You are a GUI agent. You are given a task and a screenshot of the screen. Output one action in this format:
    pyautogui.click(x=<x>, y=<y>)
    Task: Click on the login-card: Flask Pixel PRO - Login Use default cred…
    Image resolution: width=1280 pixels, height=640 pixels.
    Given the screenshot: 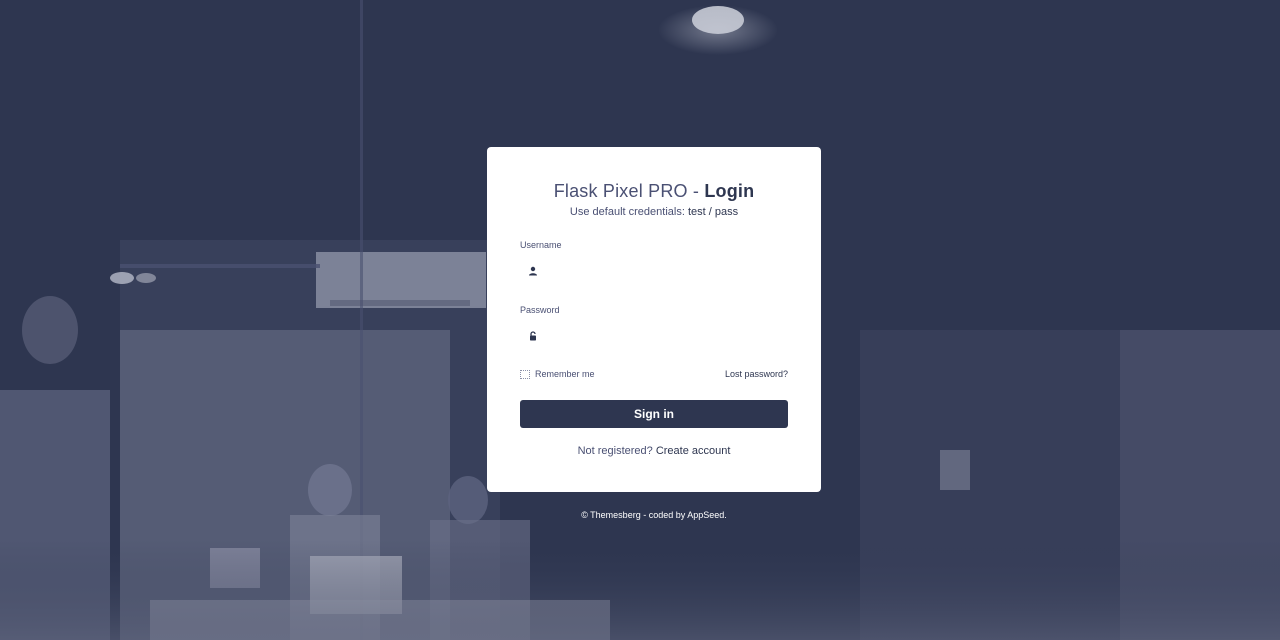 What is the action you would take?
    pyautogui.click(x=654, y=319)
    